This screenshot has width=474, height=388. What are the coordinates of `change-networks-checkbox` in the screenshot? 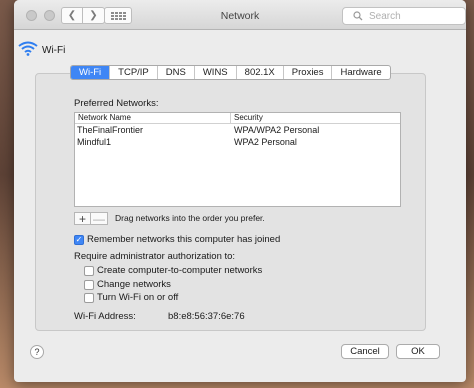 It's located at (89, 285).